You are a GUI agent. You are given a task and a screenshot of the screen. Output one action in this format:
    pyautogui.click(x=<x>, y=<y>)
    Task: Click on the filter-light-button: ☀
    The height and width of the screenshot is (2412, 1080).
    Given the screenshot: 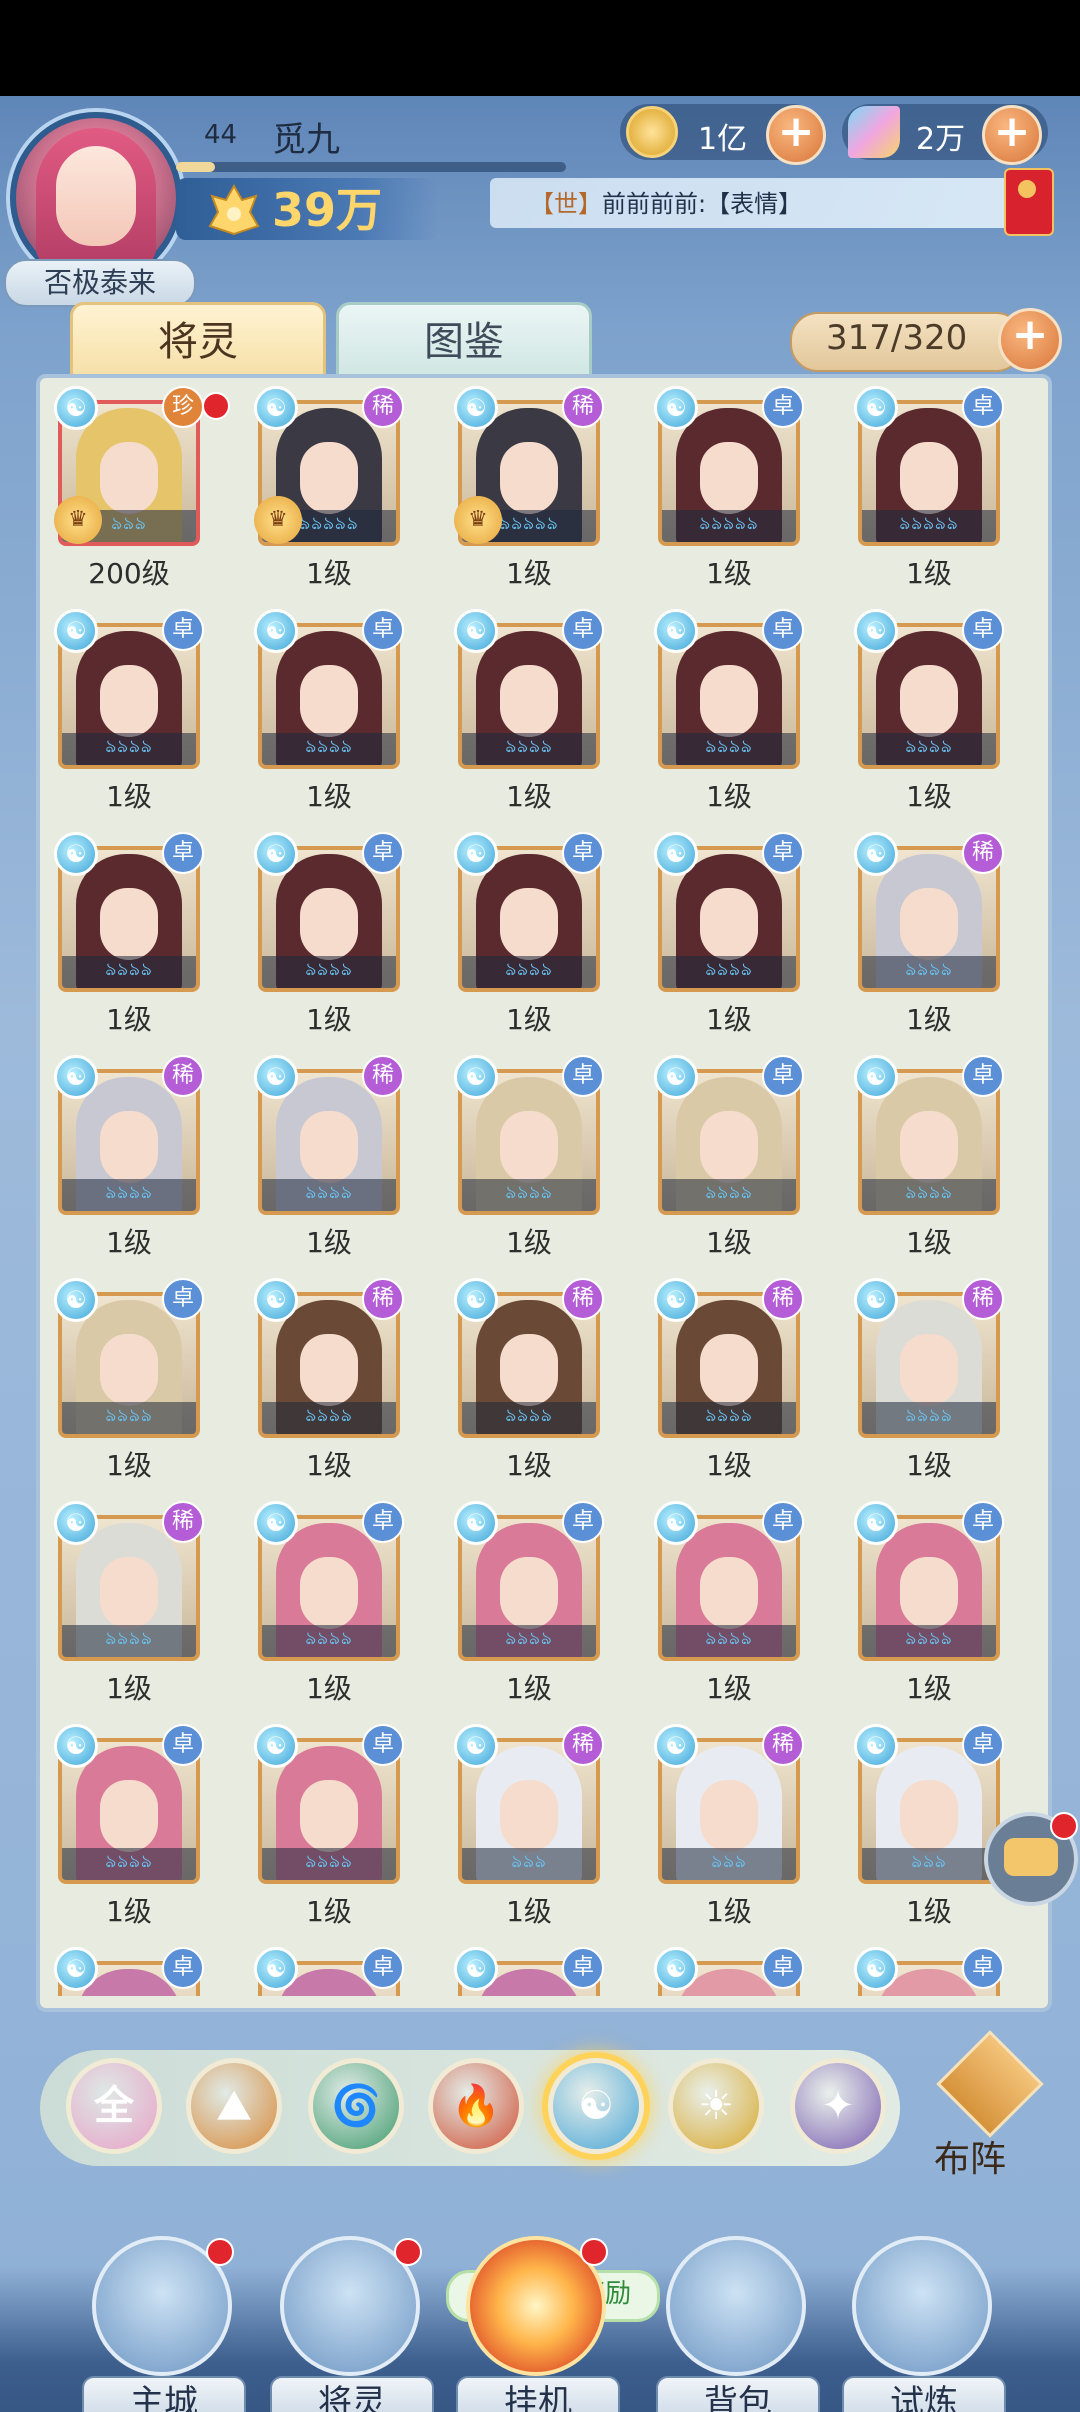 What is the action you would take?
    pyautogui.click(x=716, y=2106)
    